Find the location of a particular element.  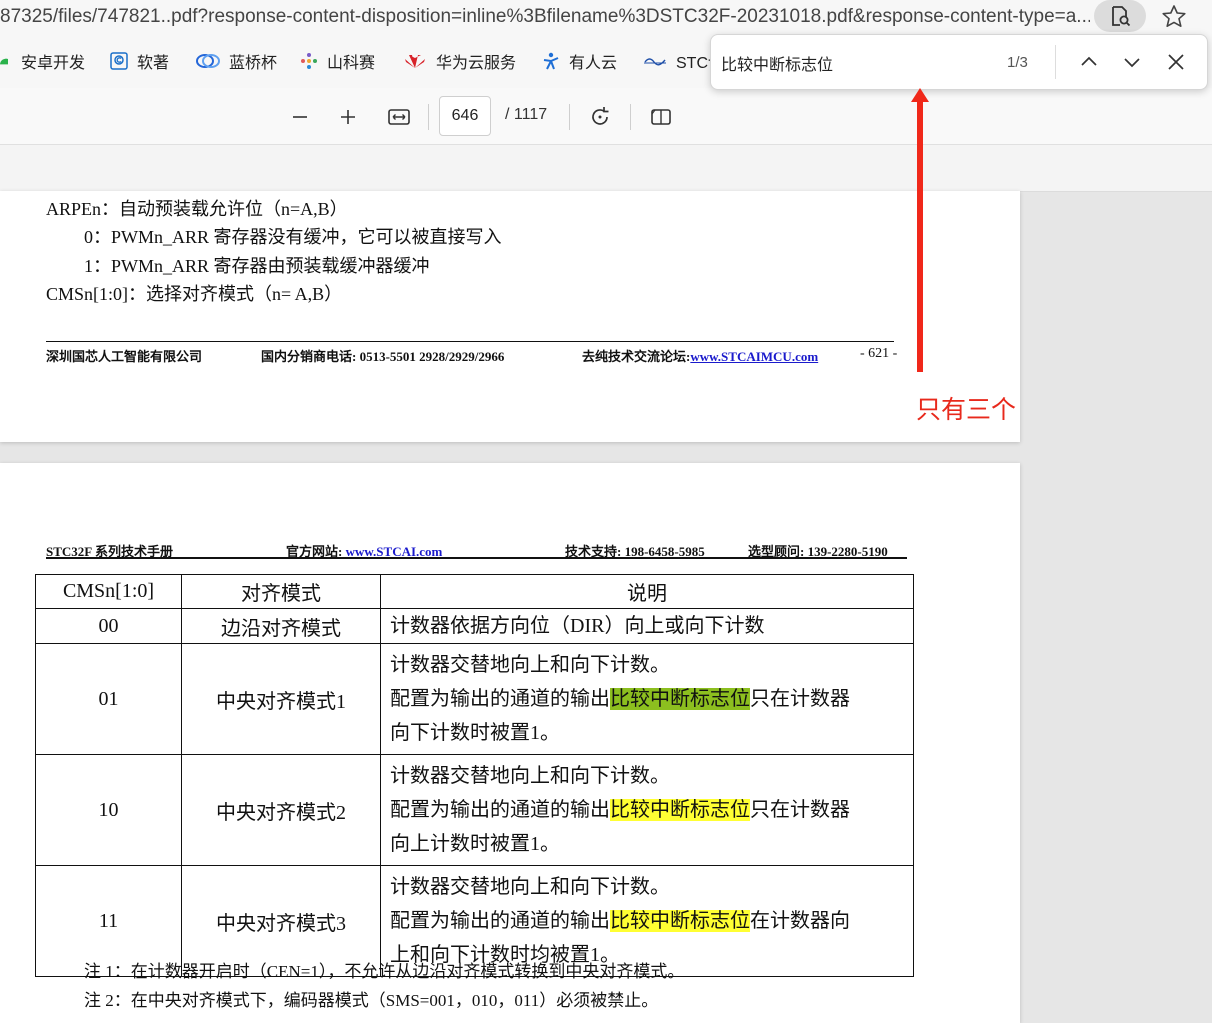

chevron-up-icon is located at coordinates (1089, 61).